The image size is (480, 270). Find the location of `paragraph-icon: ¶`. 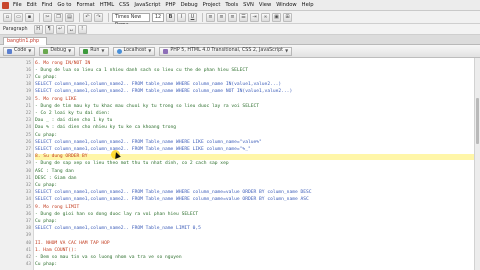

paragraph-icon: ¶ is located at coordinates (49, 29).